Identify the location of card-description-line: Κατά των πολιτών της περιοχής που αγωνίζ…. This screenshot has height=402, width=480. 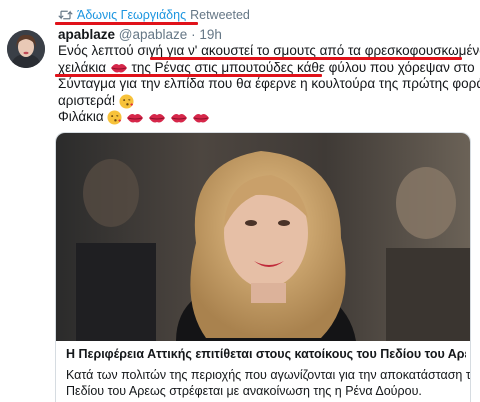
(268, 375).